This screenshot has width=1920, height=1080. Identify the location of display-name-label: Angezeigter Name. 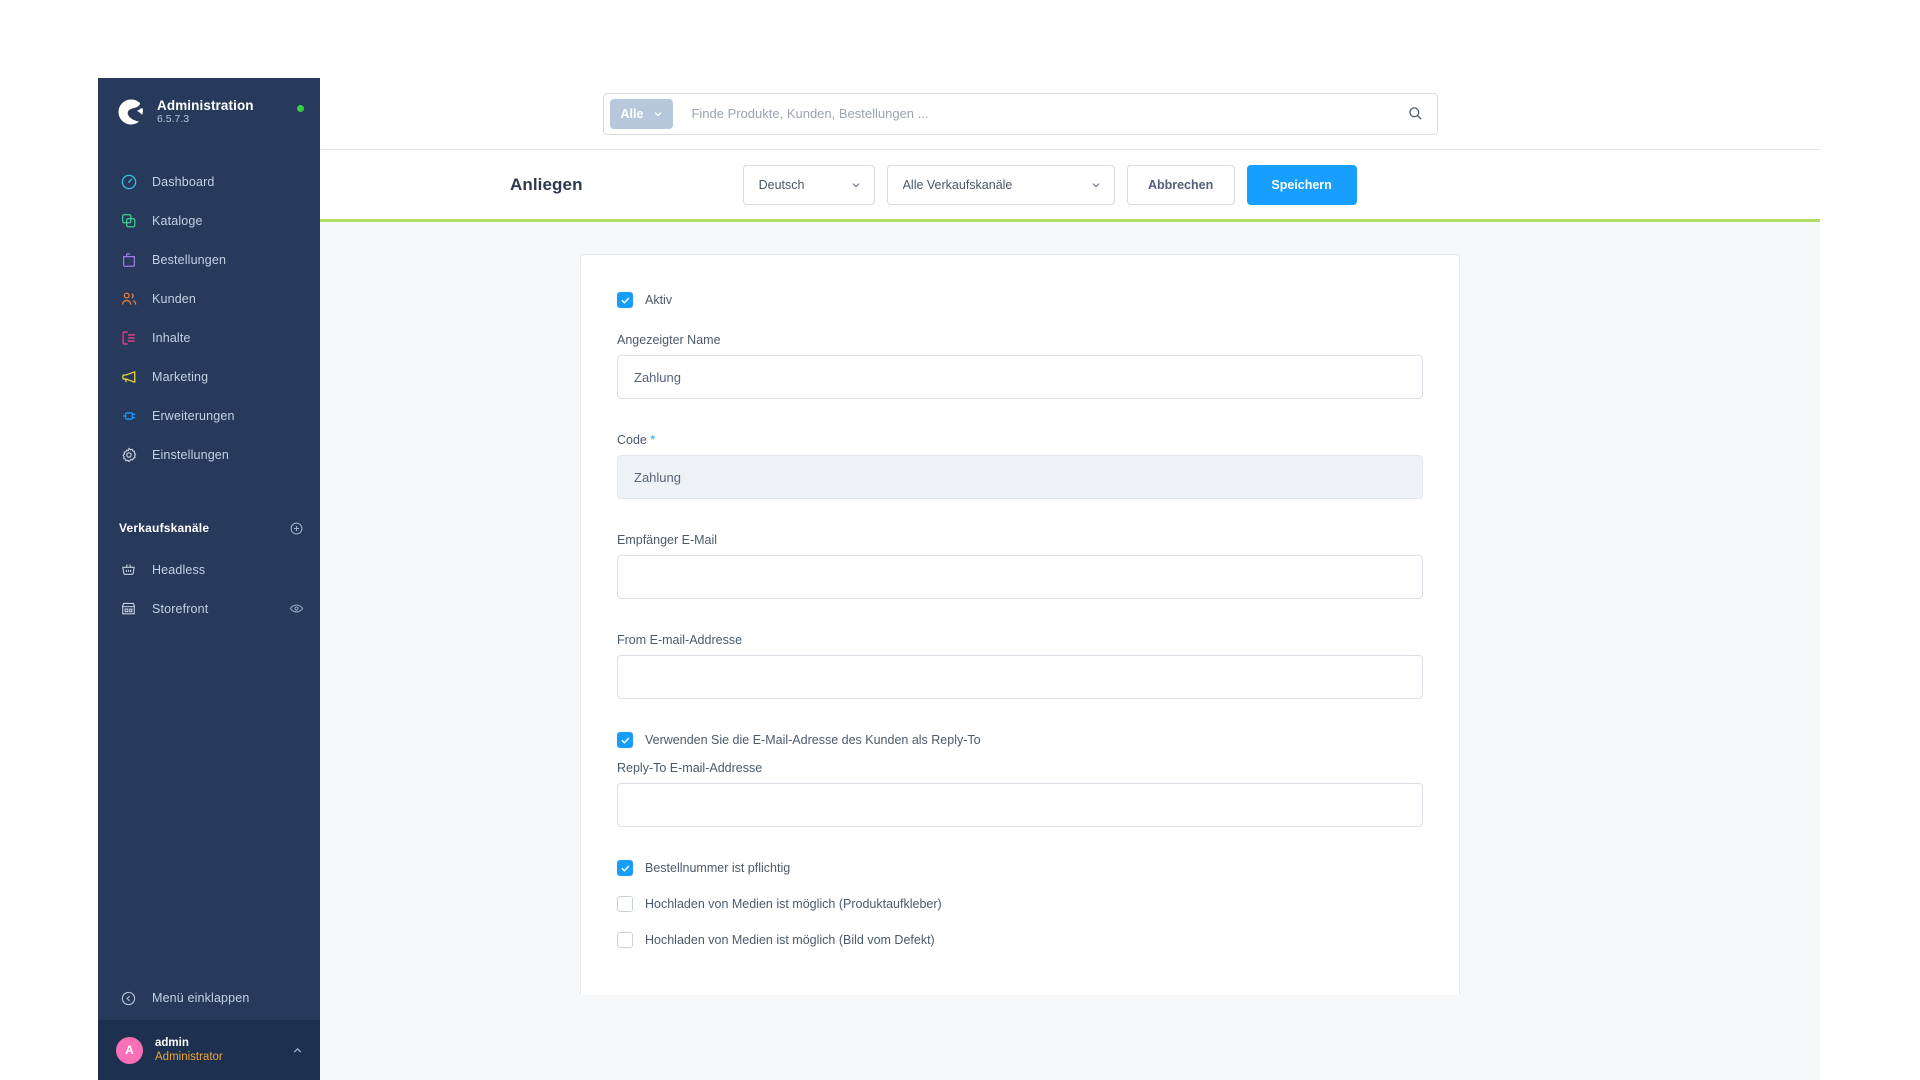
(669, 340).